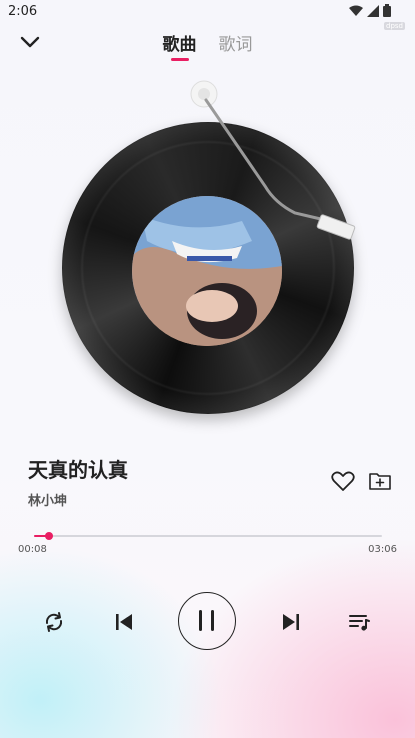 The width and height of the screenshot is (415, 738). What do you see at coordinates (180, 45) in the screenshot?
I see `tab-song: 歌曲` at bounding box center [180, 45].